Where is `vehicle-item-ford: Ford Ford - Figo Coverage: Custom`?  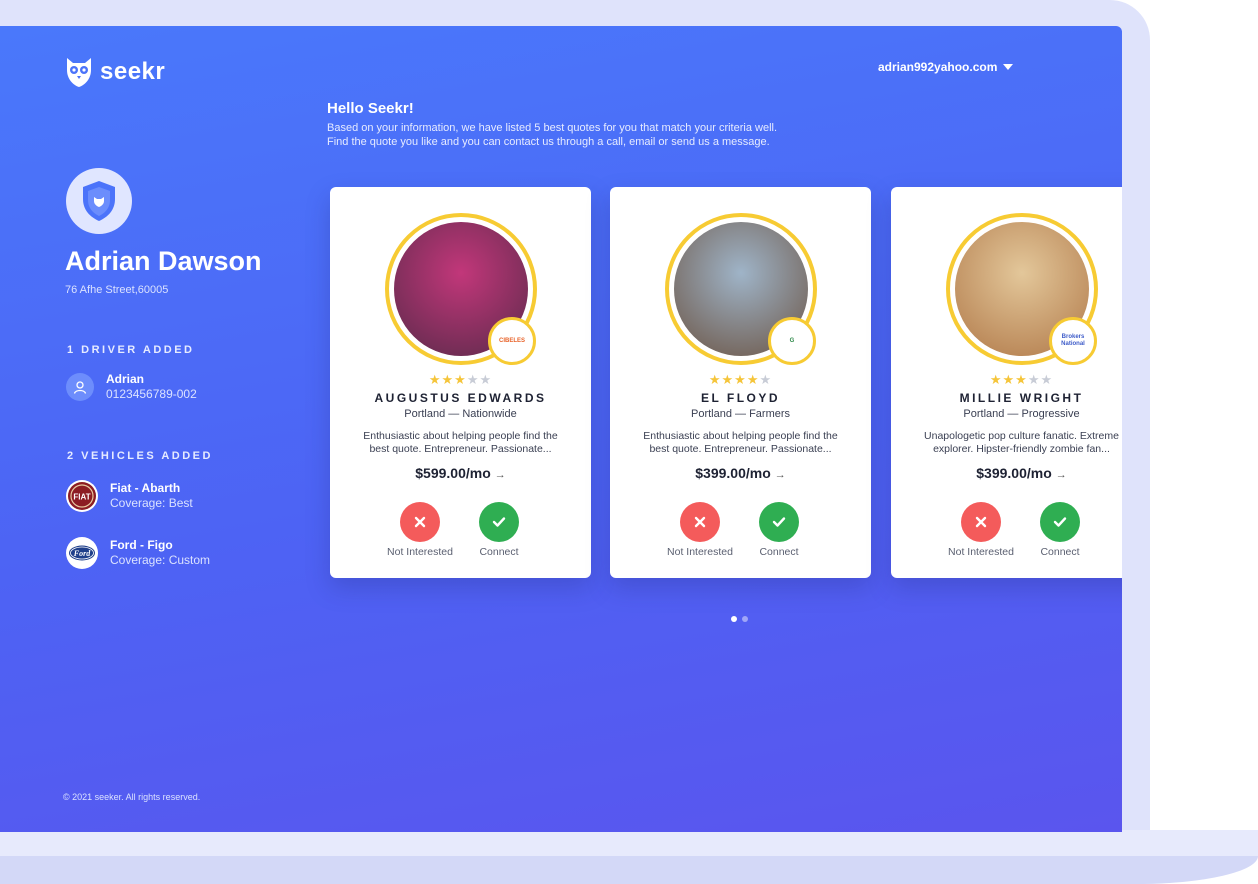 vehicle-item-ford: Ford Ford - Figo Coverage: Custom is located at coordinates (138, 553).